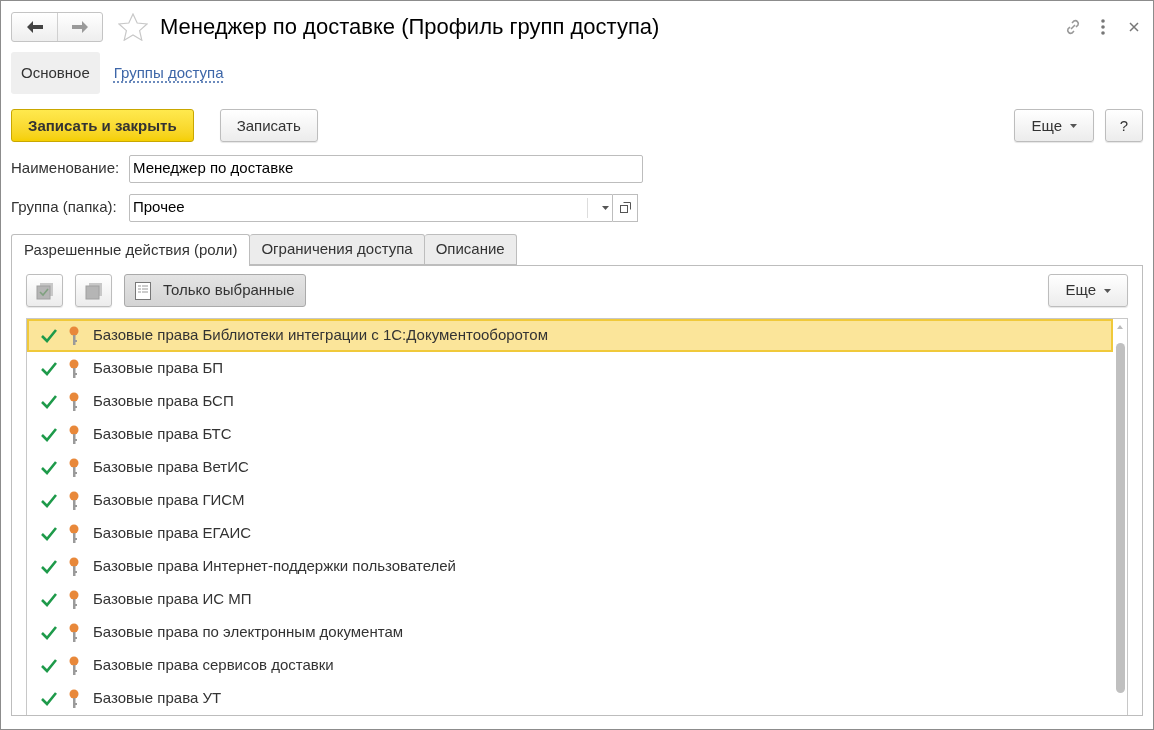 The width and height of the screenshot is (1154, 730). I want to click on open-button, so click(625, 207).